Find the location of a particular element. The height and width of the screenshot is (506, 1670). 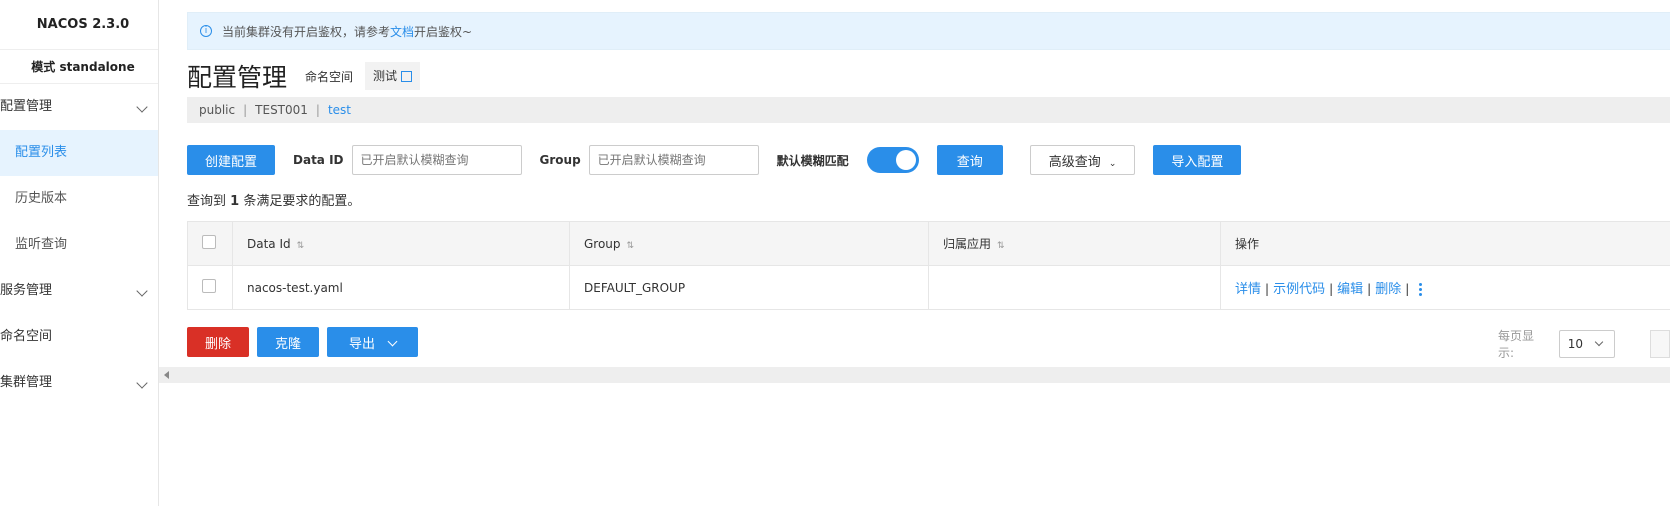

cell-dataid: nacos-test.yaml is located at coordinates (401, 287).